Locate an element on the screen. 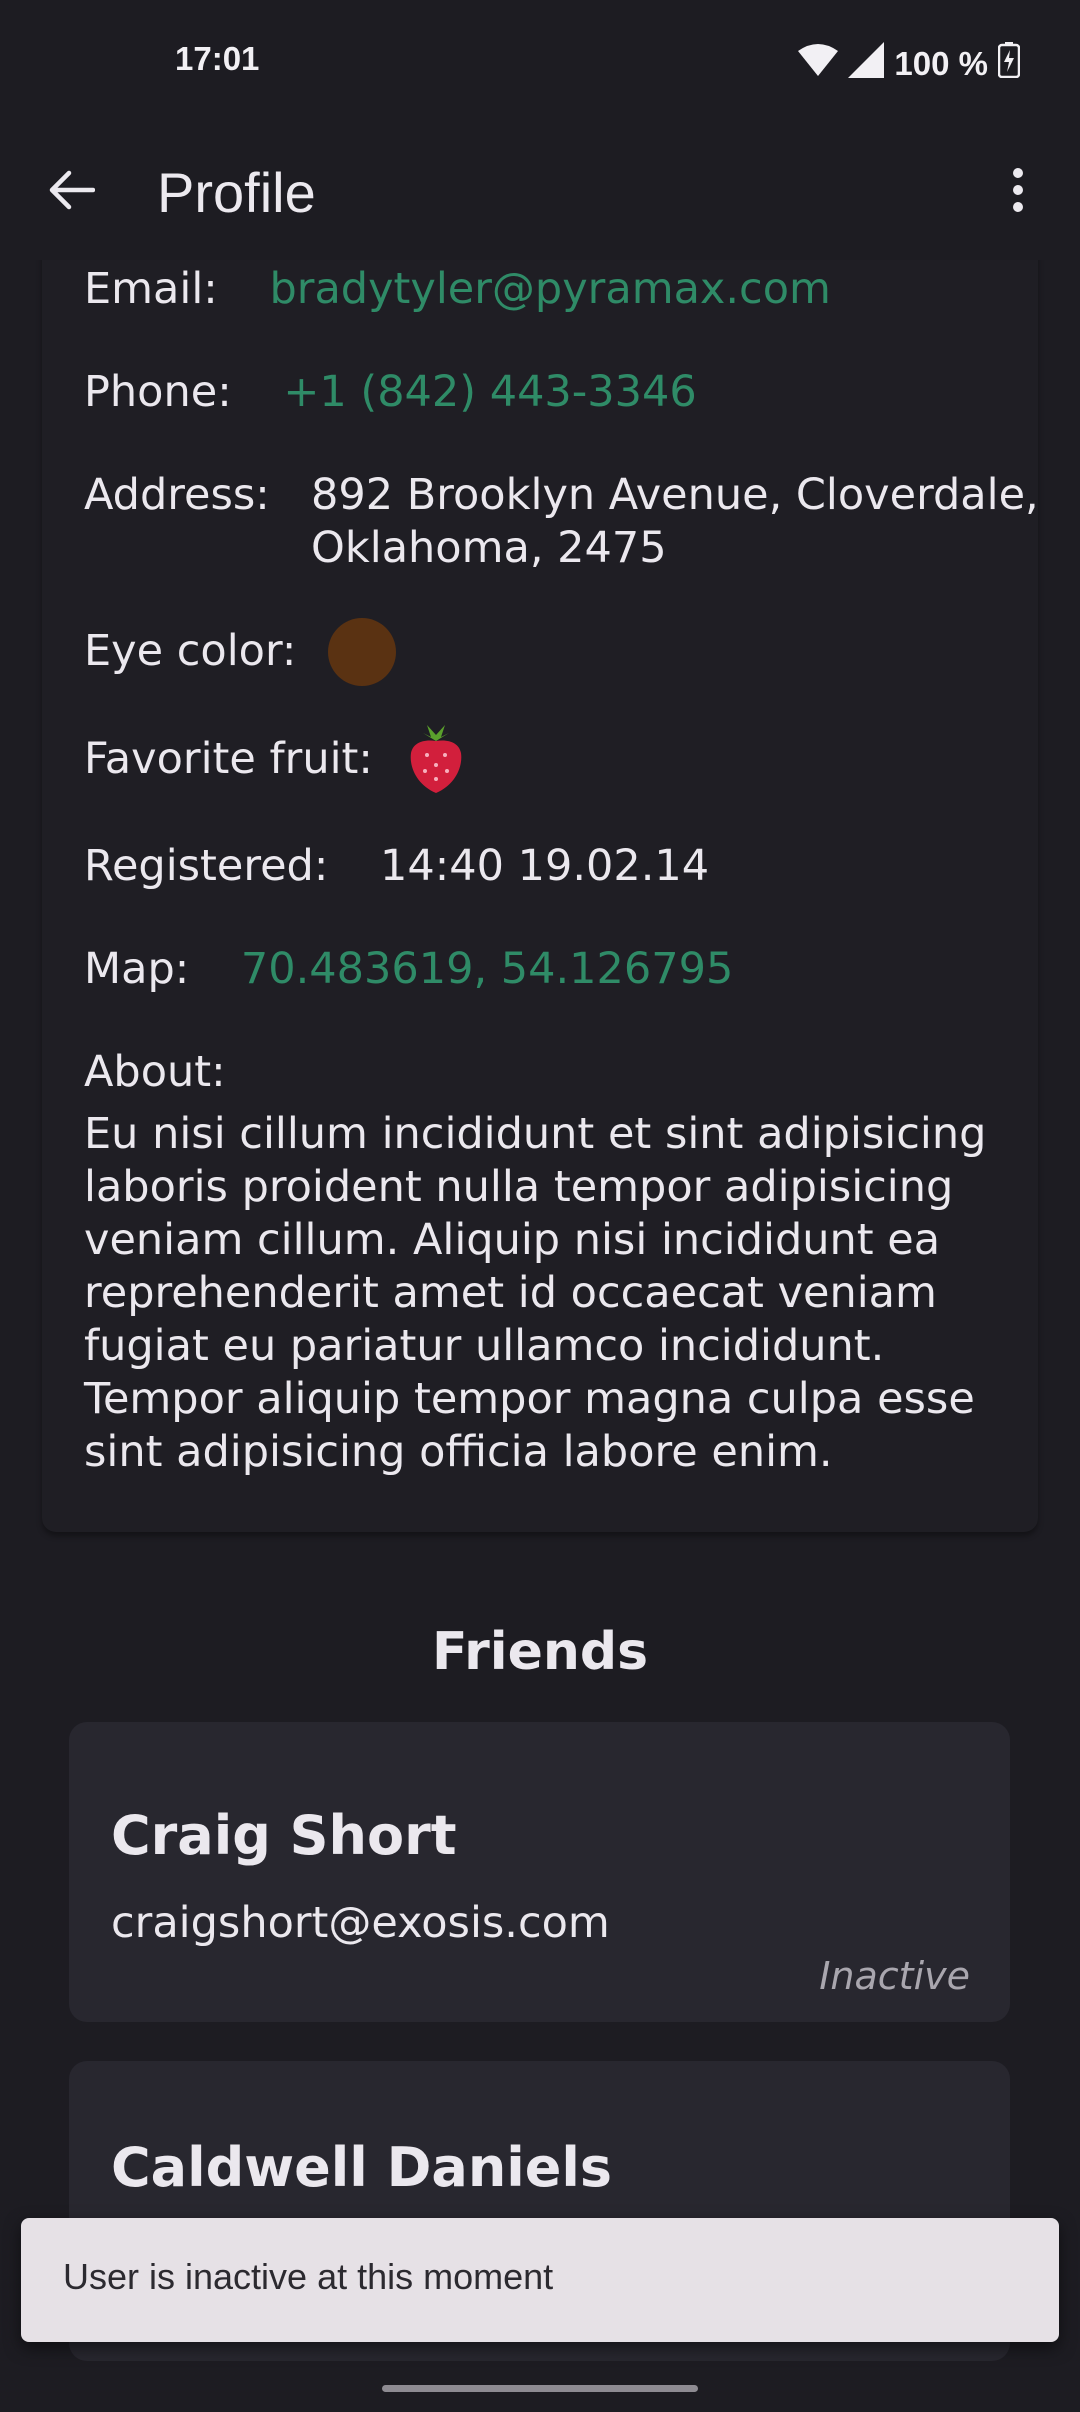  more-options-button is located at coordinates (1018, 192).